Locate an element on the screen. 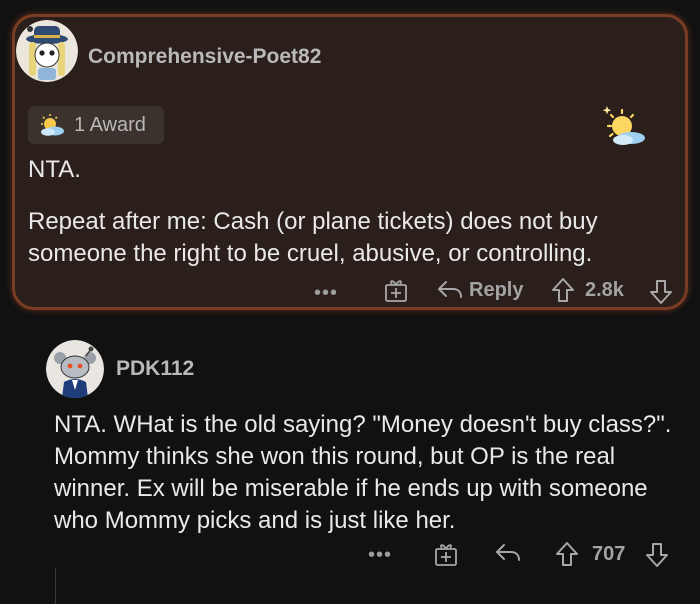 This screenshot has height=604, width=700. award-chip: 1 Award is located at coordinates (96, 125).